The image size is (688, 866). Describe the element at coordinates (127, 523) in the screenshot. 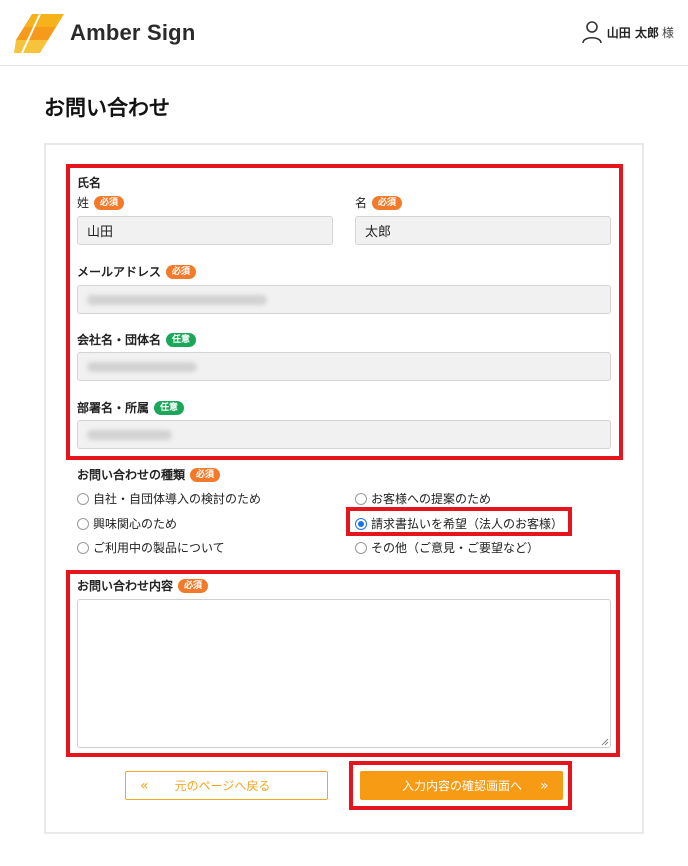

I see `radio-option-interest: 興味関心のため` at that location.